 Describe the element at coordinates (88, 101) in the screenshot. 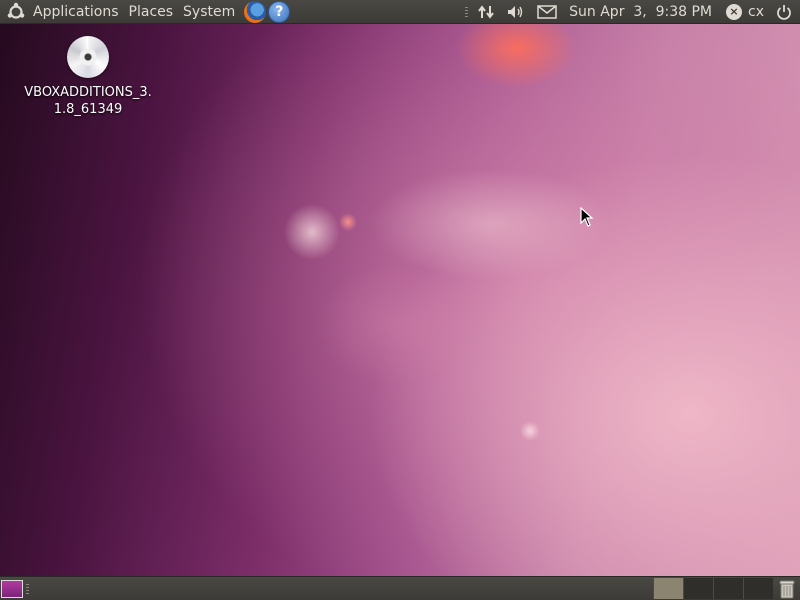

I see `desktop-icon-label: VBOXADDITIONS_3.1.8_61349` at that location.